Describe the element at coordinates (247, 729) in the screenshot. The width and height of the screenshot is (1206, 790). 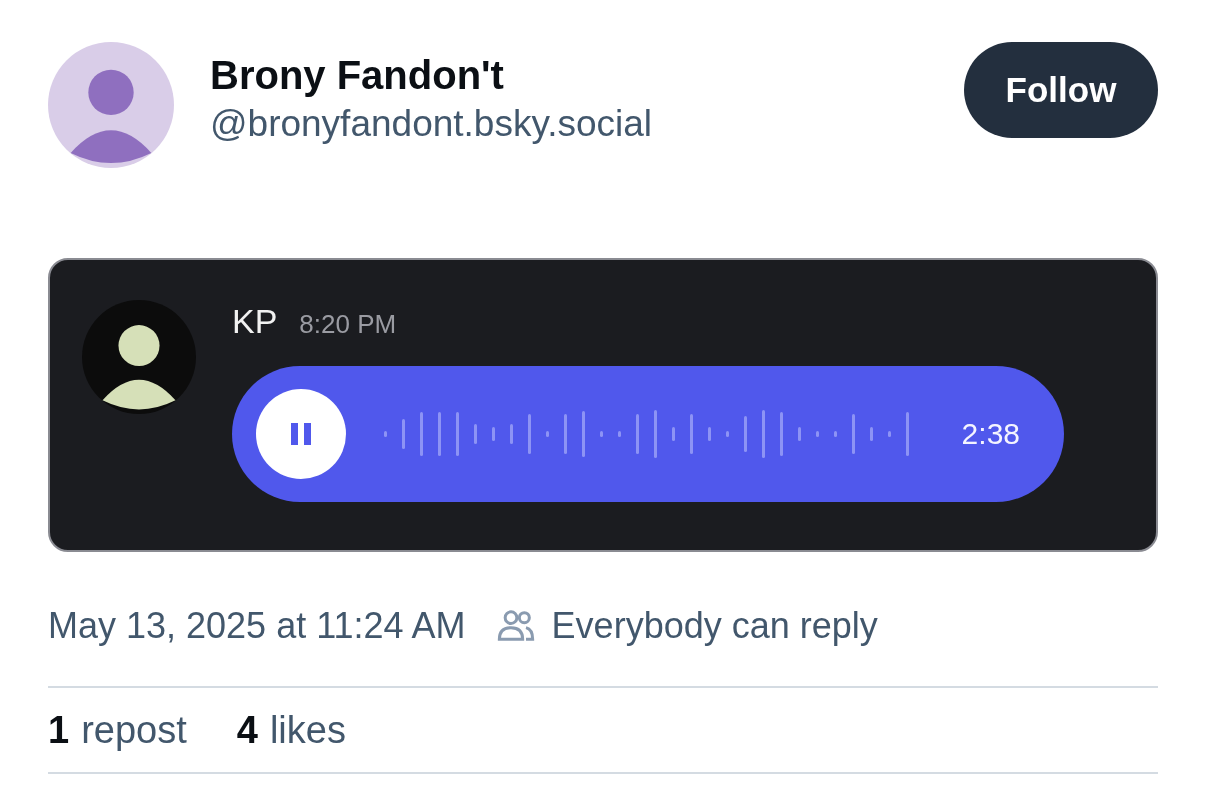
I see `stat-count: 4` at that location.